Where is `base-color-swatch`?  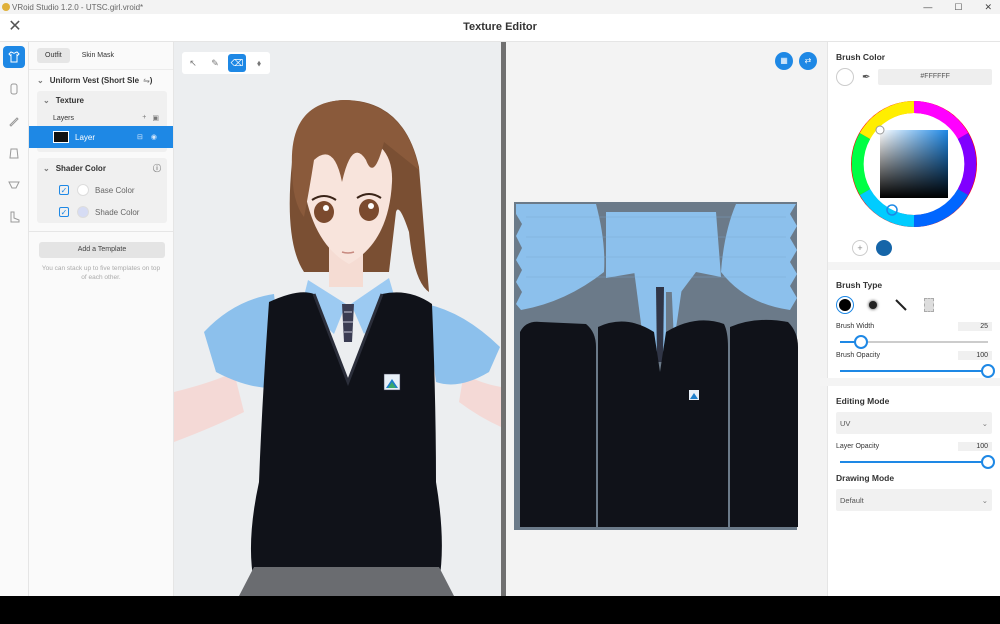
base-color-swatch is located at coordinates (83, 190).